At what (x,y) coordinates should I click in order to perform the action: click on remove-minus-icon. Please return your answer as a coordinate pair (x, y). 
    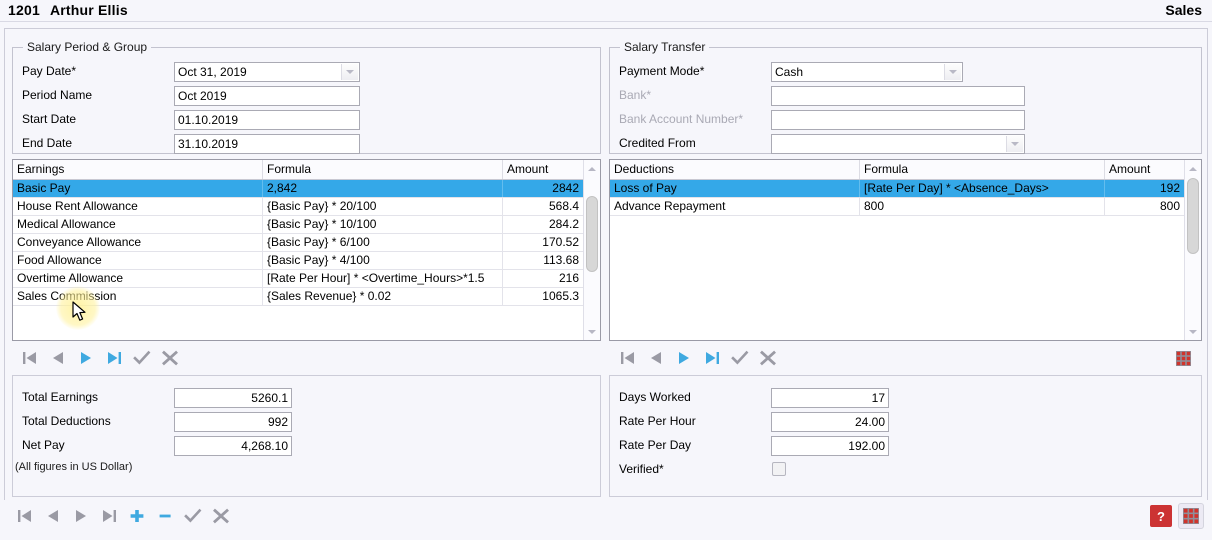
    Looking at the image, I should click on (165, 516).